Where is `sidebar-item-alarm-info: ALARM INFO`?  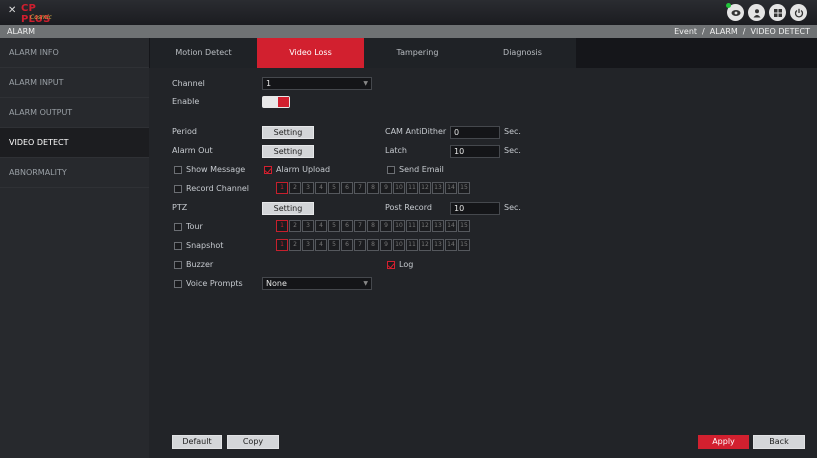 sidebar-item-alarm-info: ALARM INFO is located at coordinates (74, 53).